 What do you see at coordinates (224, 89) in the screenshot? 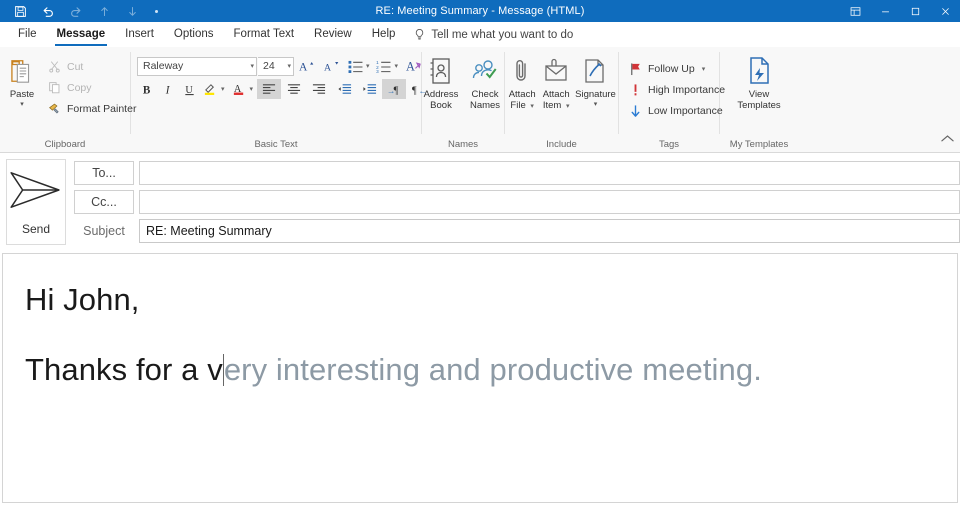
I see `highlight-caret-icon: ▾` at bounding box center [224, 89].